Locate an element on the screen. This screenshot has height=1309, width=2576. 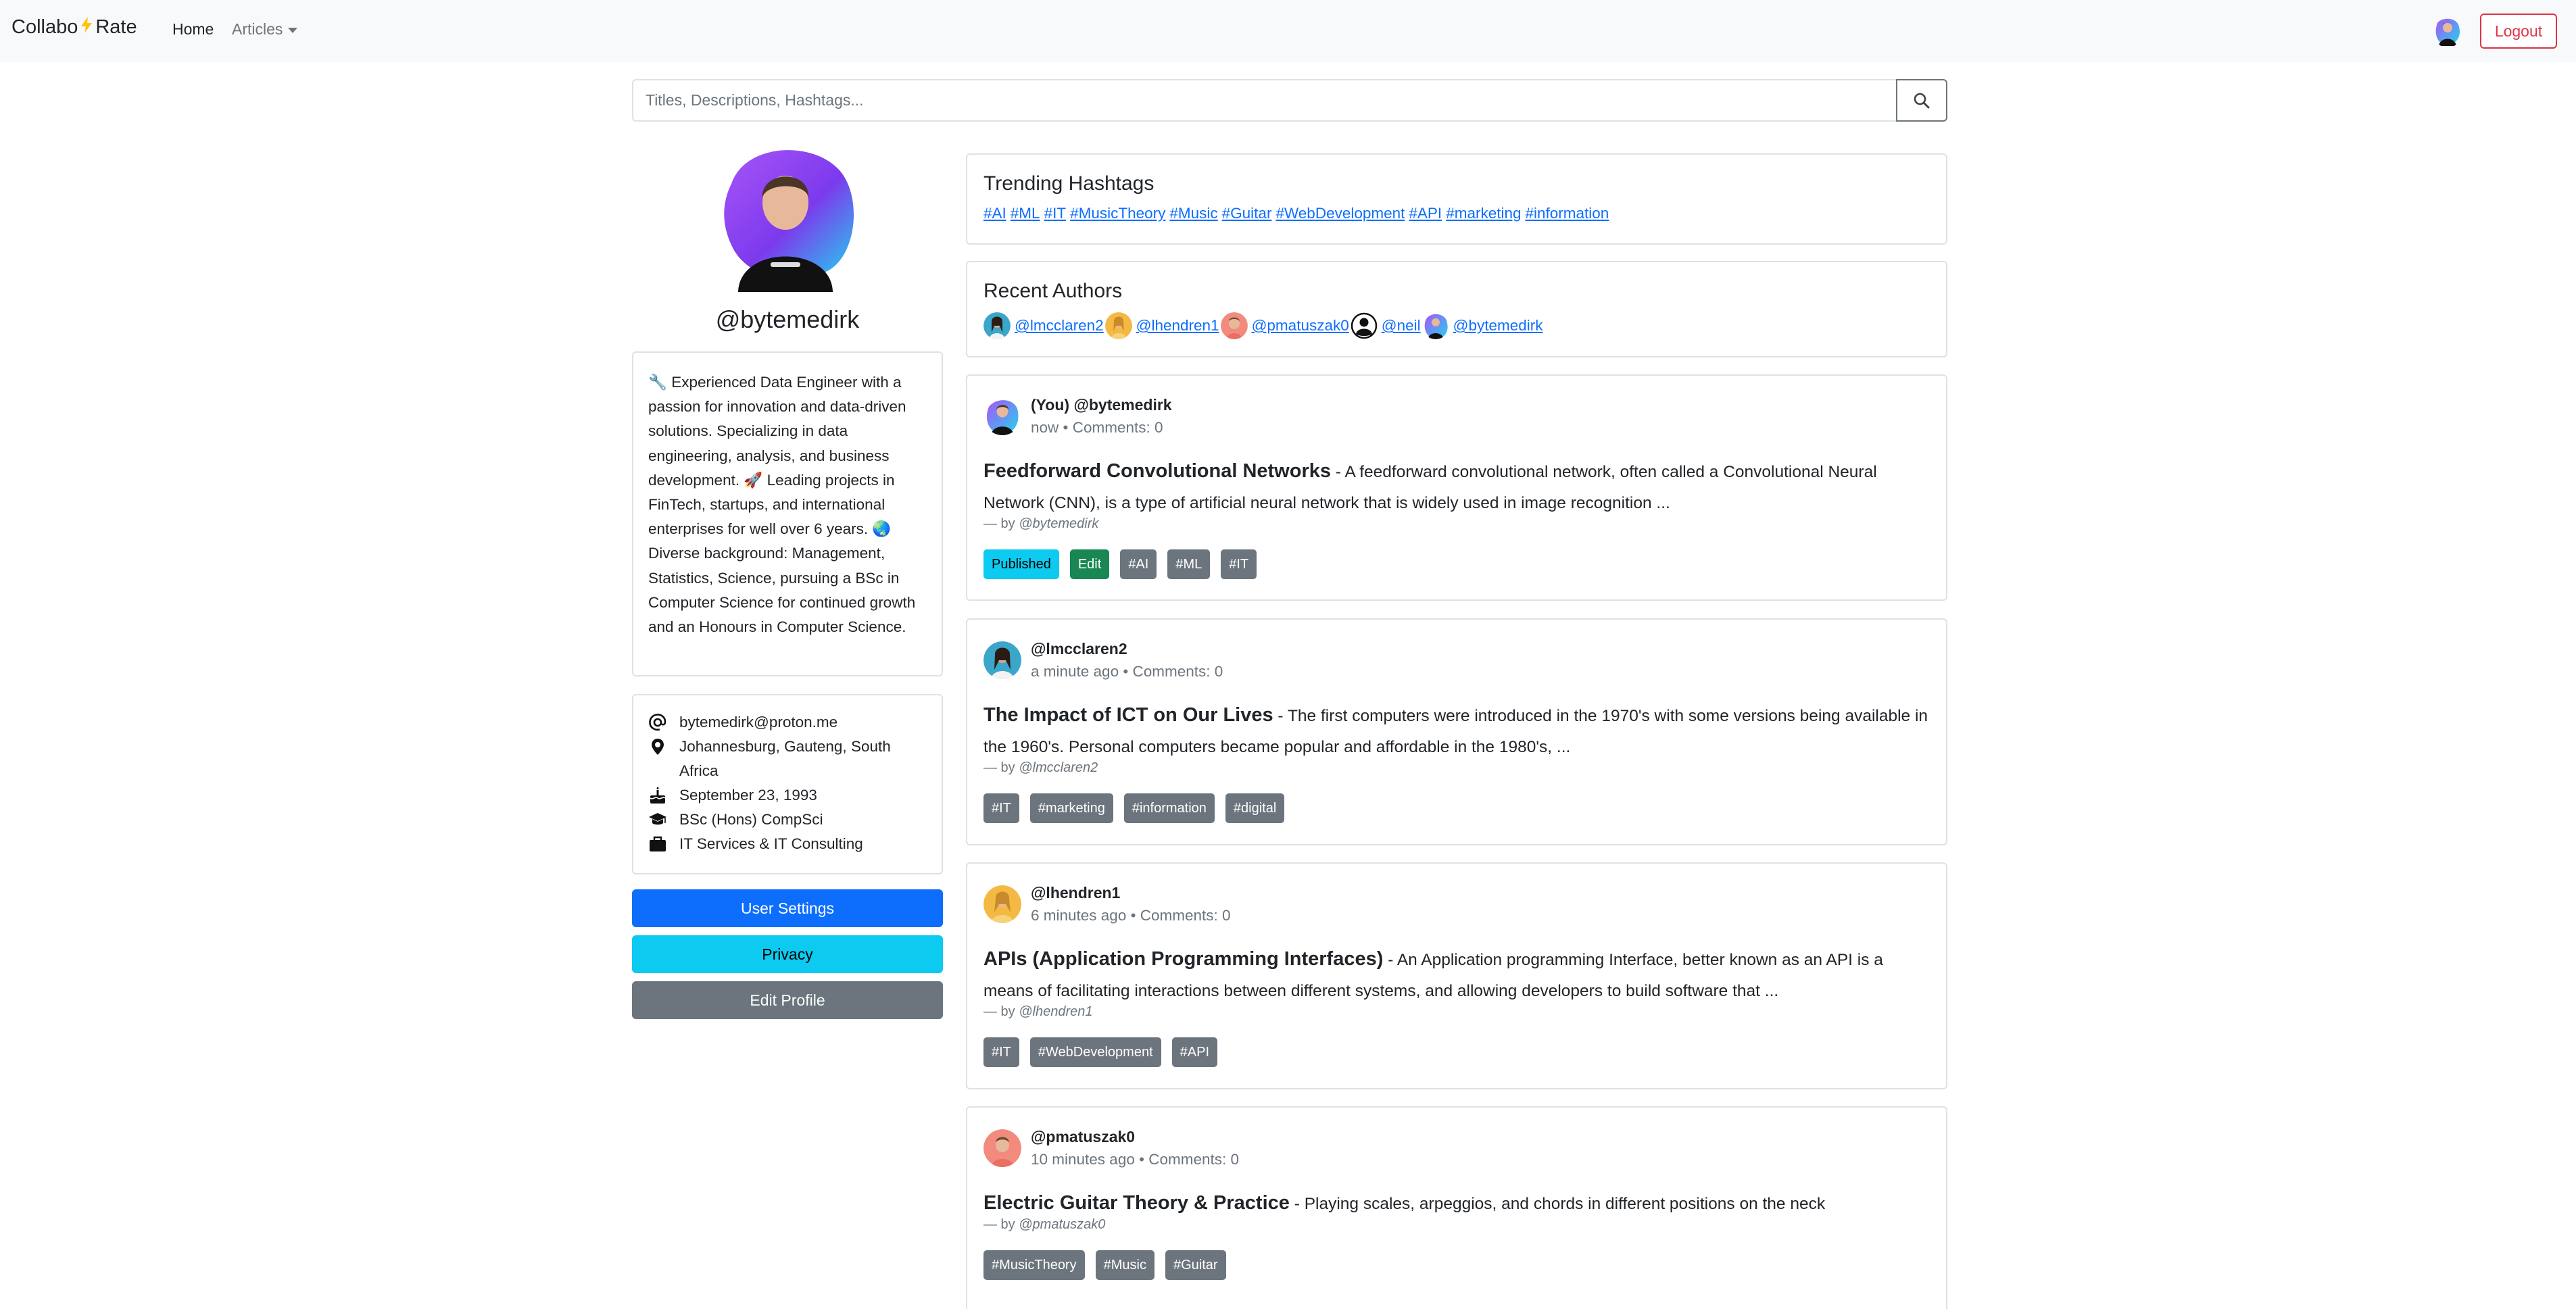
post-tag: #Guitar is located at coordinates (1195, 1265).